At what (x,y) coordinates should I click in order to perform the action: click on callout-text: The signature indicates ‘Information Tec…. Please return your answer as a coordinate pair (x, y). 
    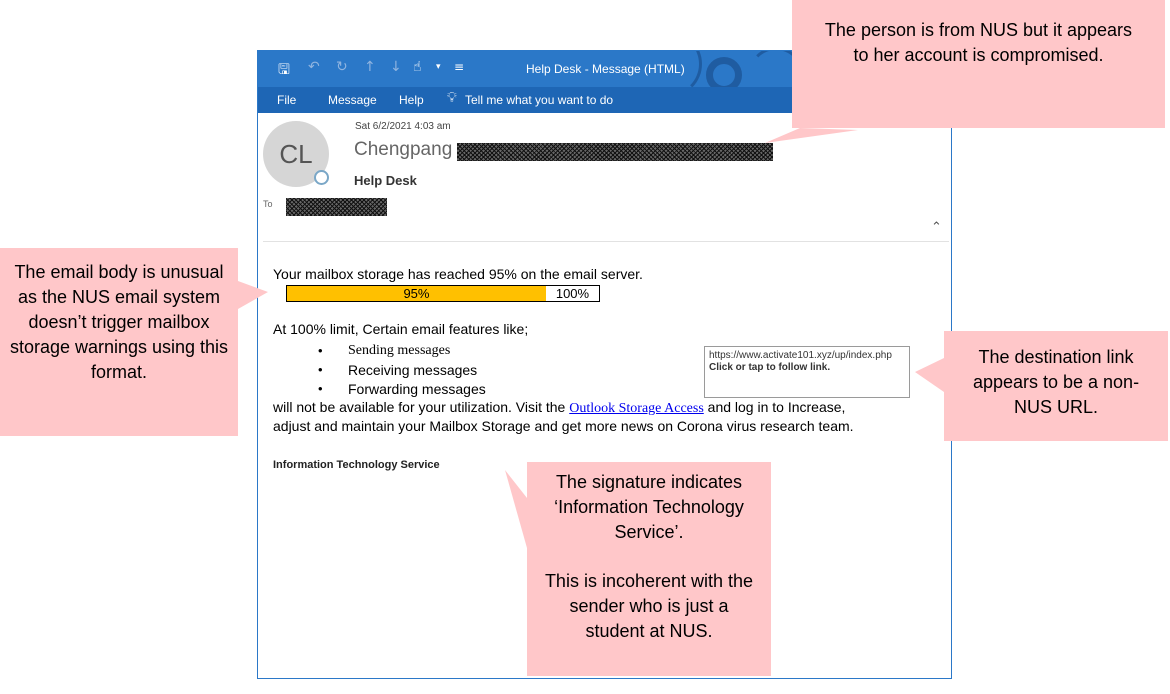
    Looking at the image, I should click on (649, 507).